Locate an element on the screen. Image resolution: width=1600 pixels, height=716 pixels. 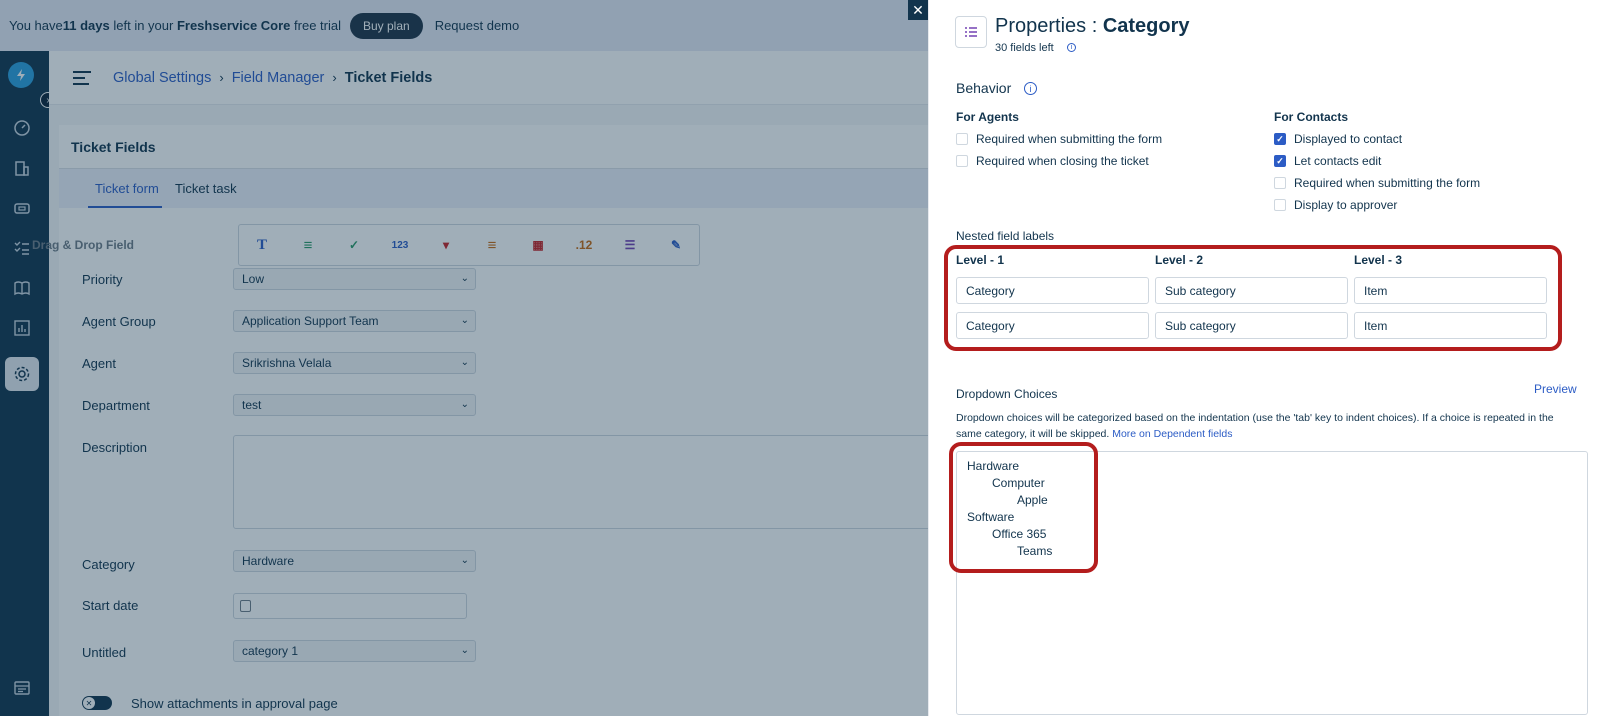
for-contacts-heading: For Contacts is located at coordinates (1311, 117).